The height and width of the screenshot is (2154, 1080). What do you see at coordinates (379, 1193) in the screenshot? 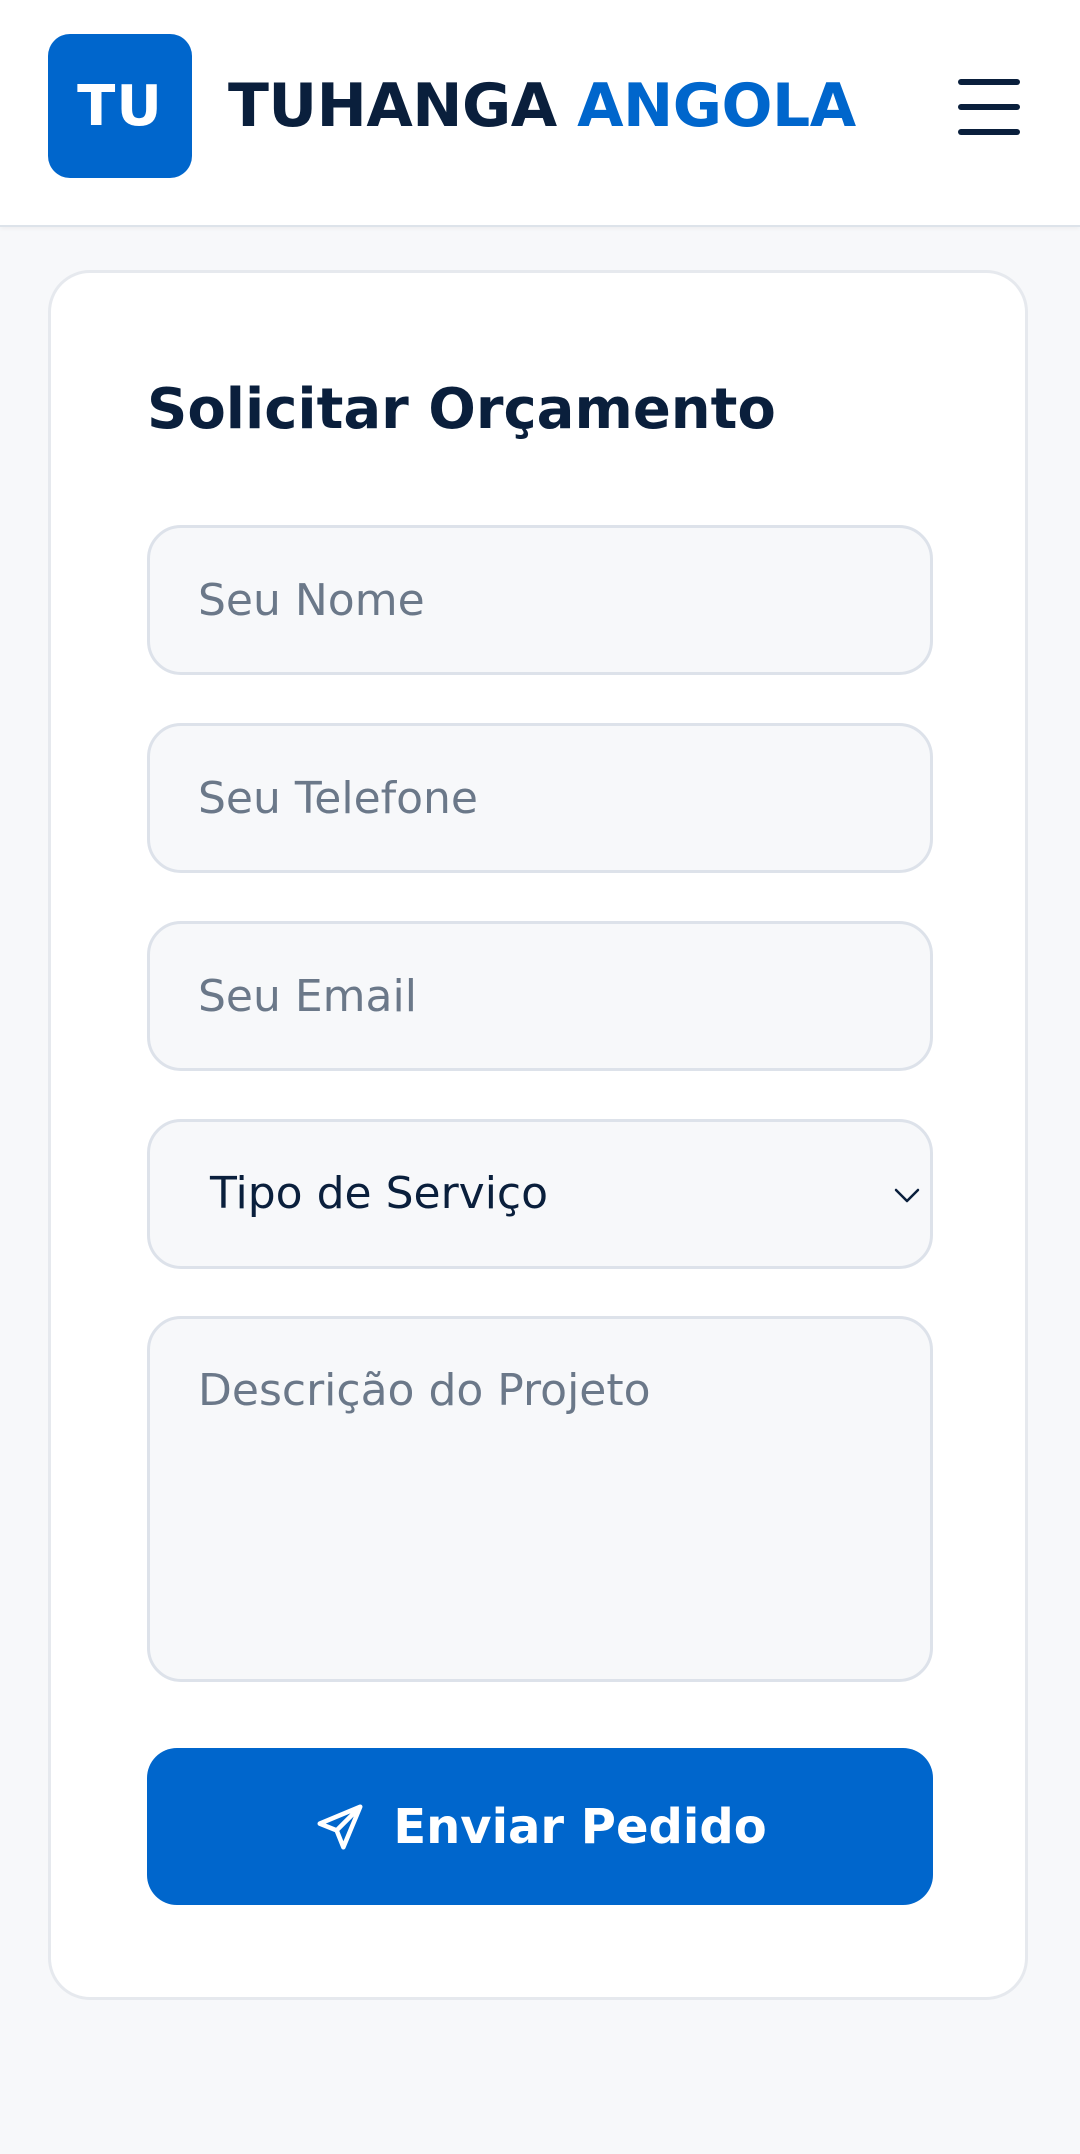
I see `service-type-selected: Tipo de Serviço` at bounding box center [379, 1193].